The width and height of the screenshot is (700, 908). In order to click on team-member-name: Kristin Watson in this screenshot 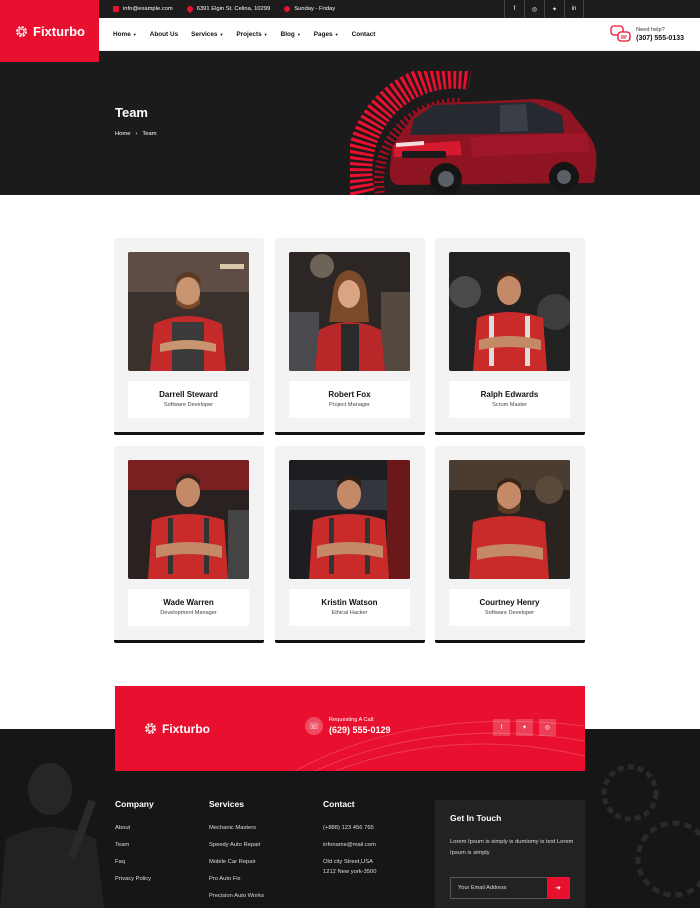, I will do `click(349, 602)`.